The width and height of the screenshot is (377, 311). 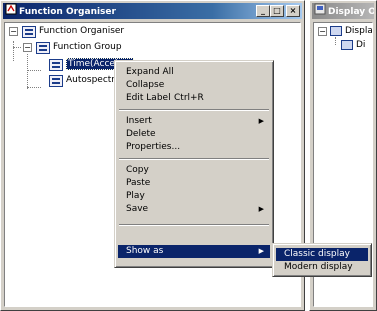 I want to click on window-title: Display O, so click(x=351, y=12).